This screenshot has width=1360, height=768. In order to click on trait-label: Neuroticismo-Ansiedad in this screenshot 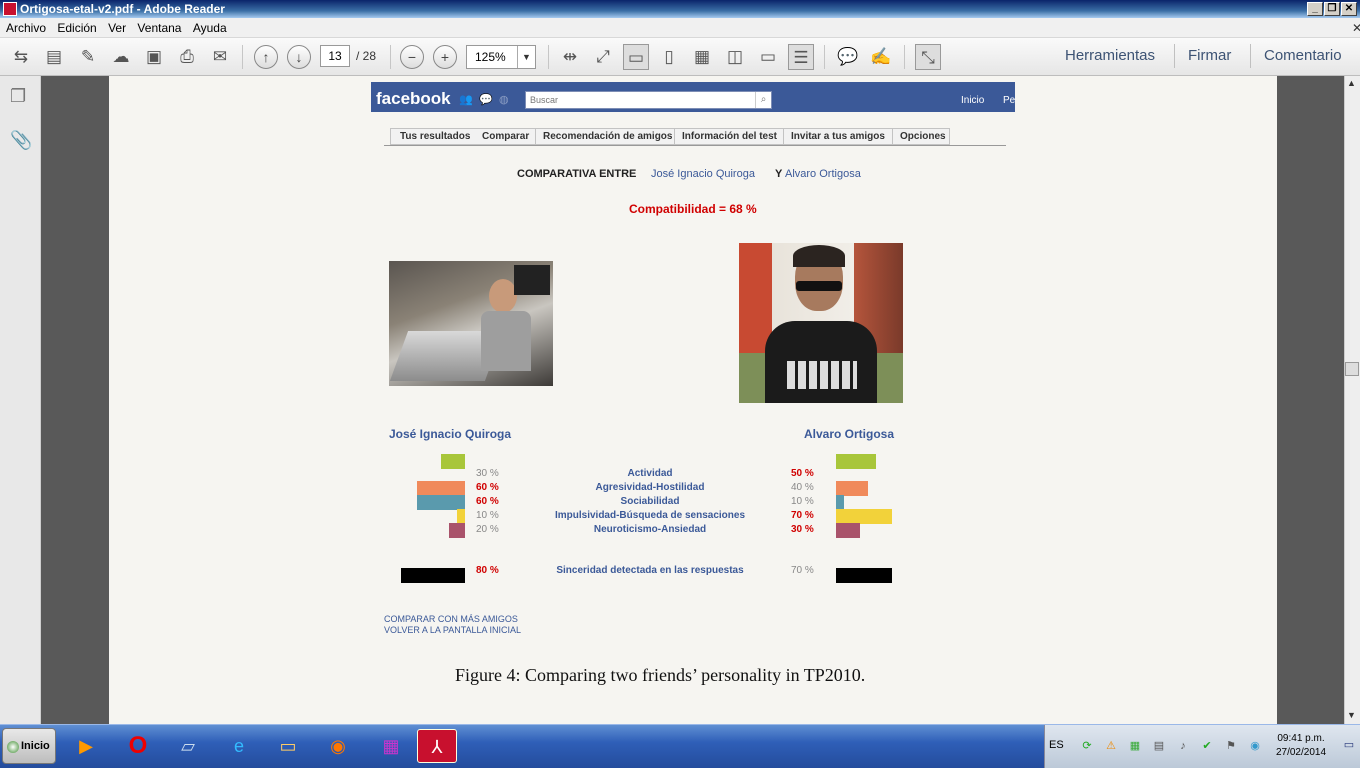, I will do `click(650, 529)`.